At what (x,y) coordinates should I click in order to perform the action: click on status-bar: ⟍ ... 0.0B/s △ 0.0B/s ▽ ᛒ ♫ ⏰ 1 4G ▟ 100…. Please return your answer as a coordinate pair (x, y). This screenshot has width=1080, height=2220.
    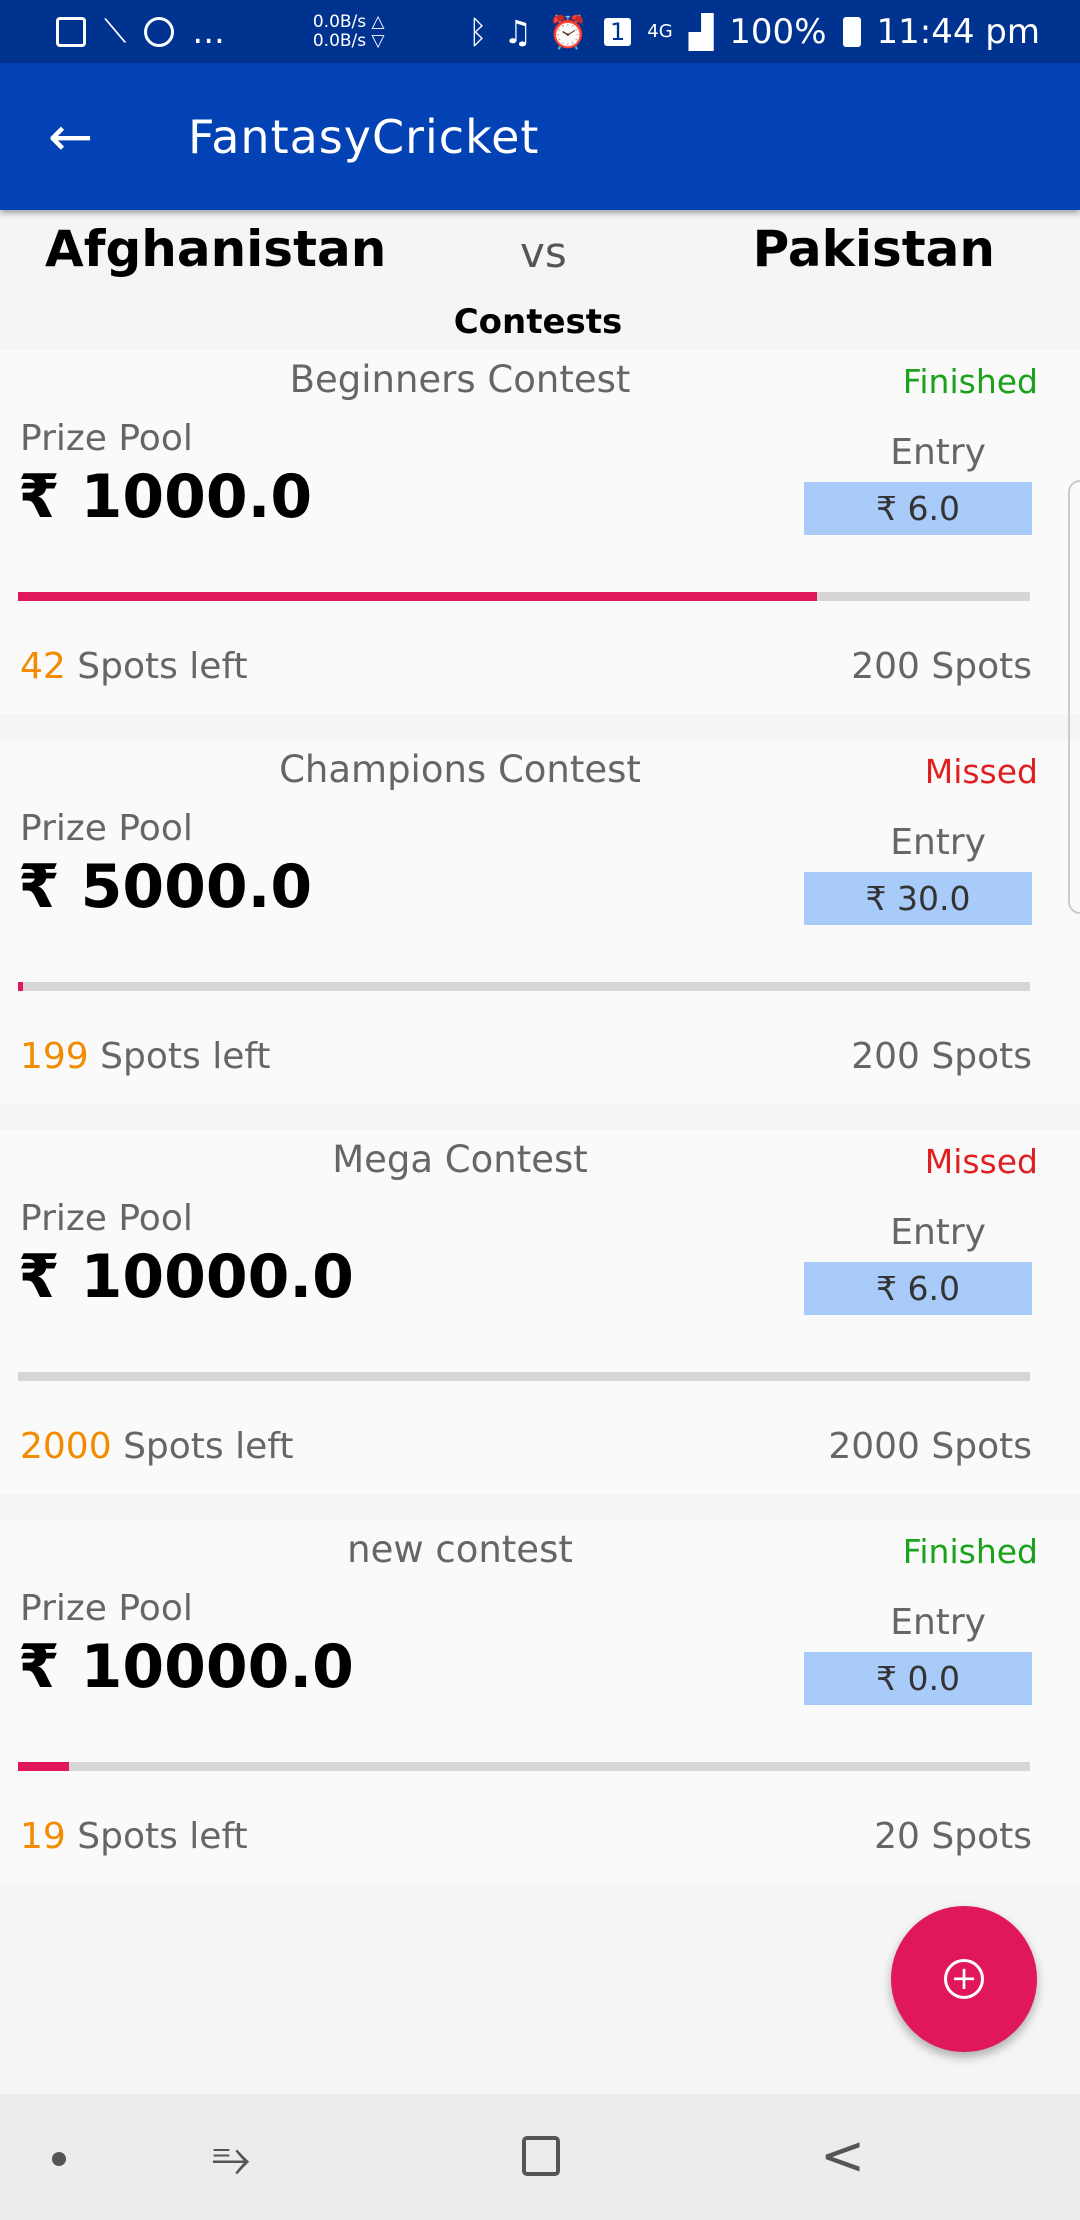
    Looking at the image, I should click on (540, 31).